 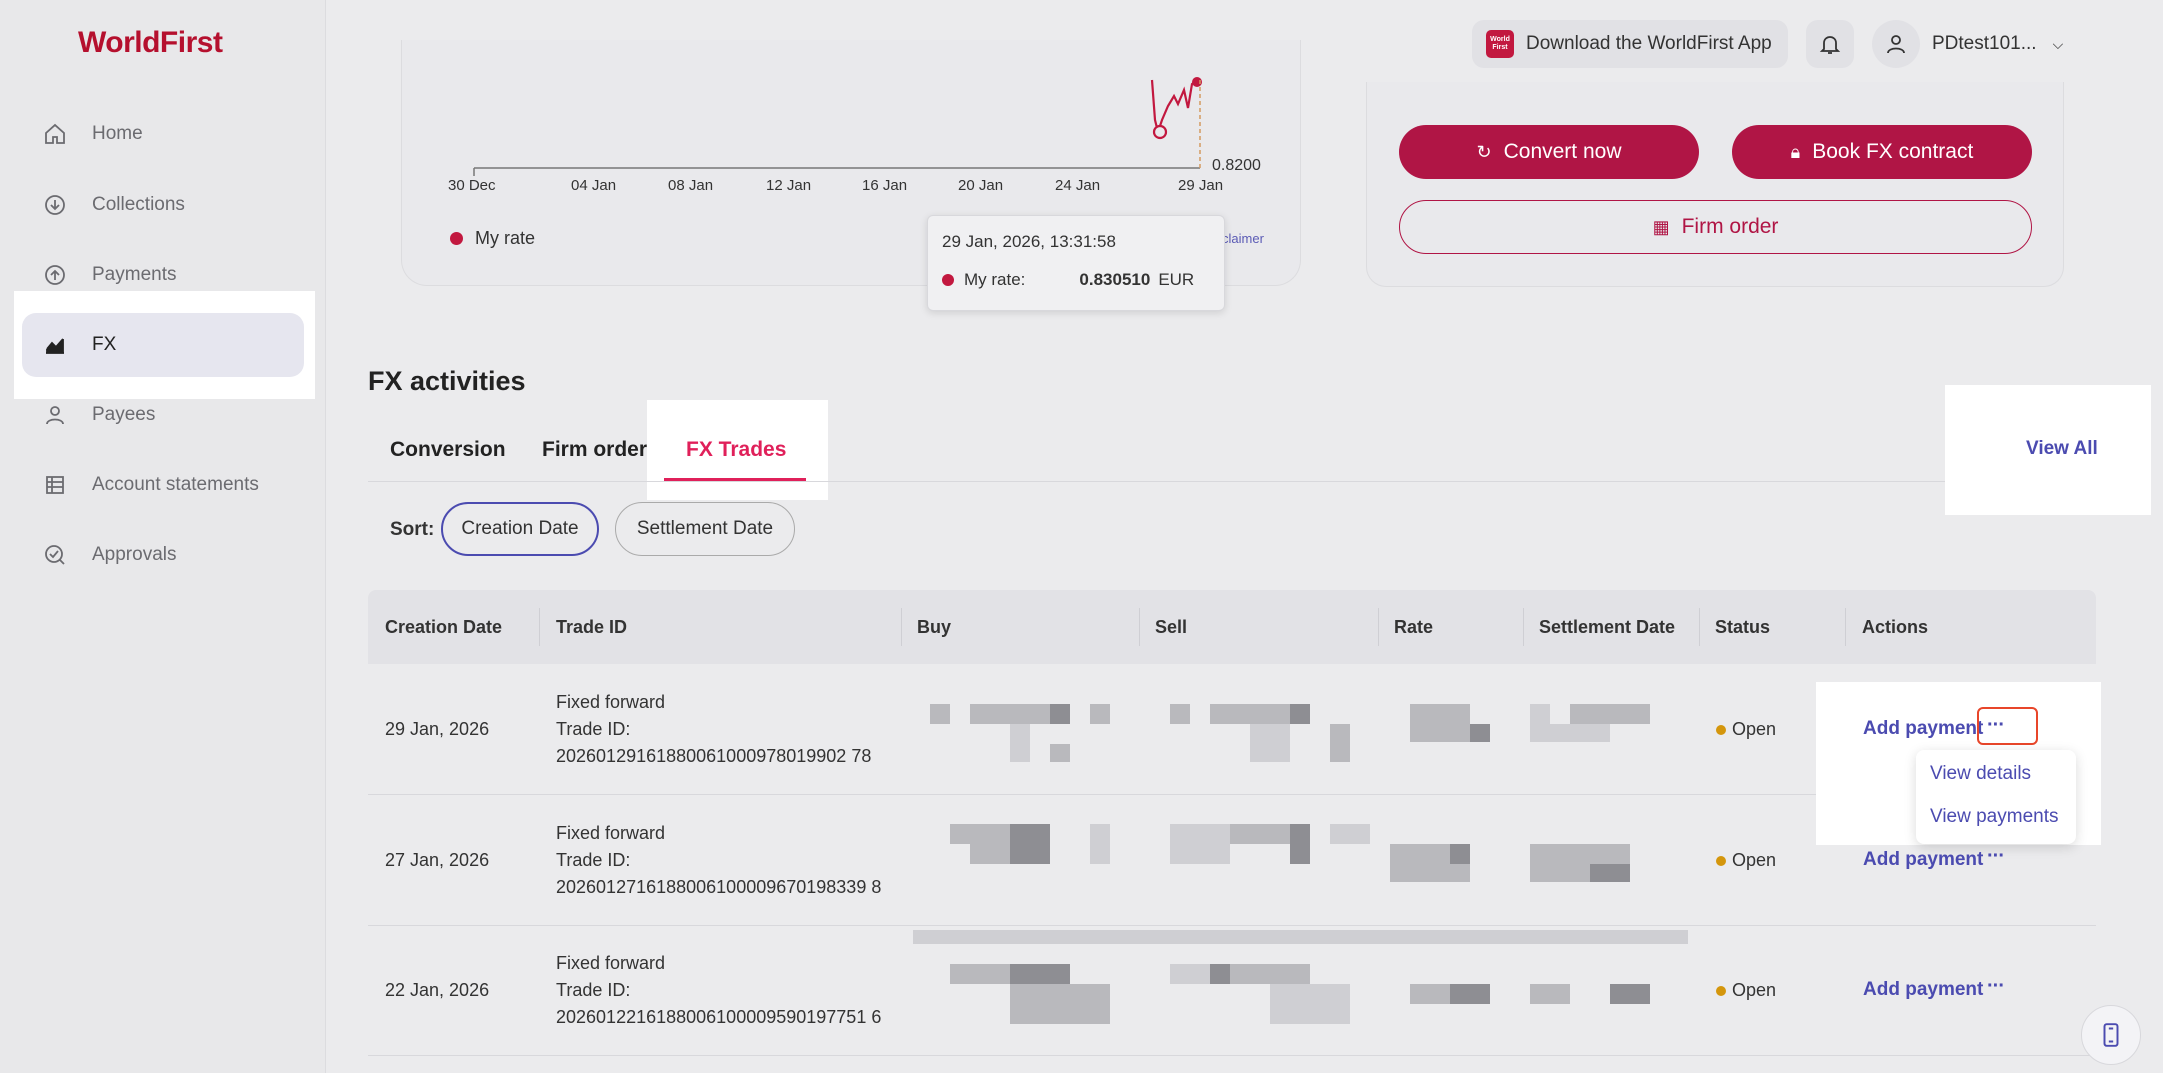 I want to click on tab-conversion: Conversion, so click(x=448, y=450).